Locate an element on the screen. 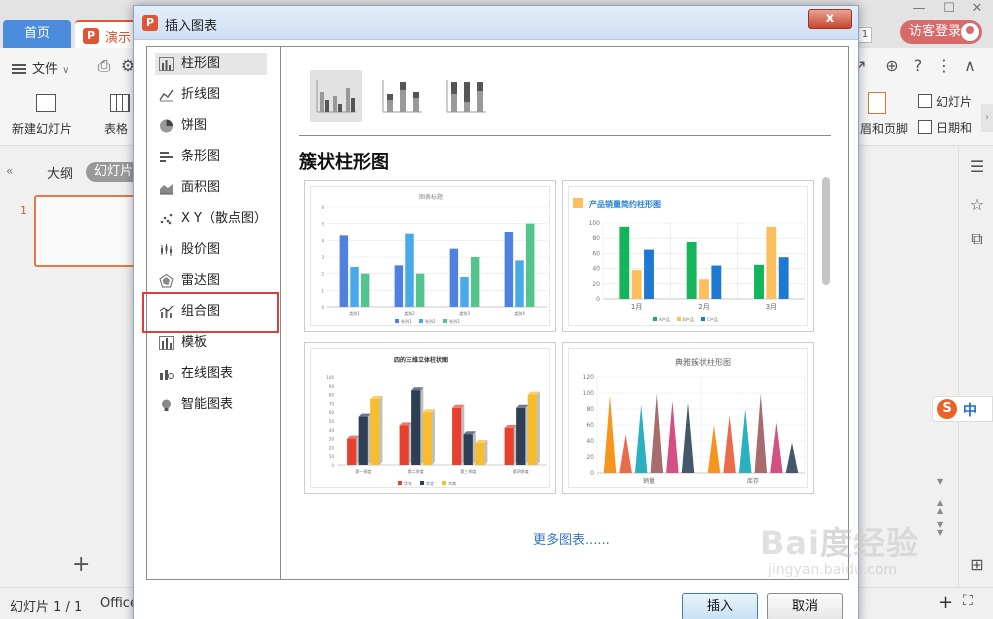  ribbon-scroll-right-icon: › is located at coordinates (987, 118).